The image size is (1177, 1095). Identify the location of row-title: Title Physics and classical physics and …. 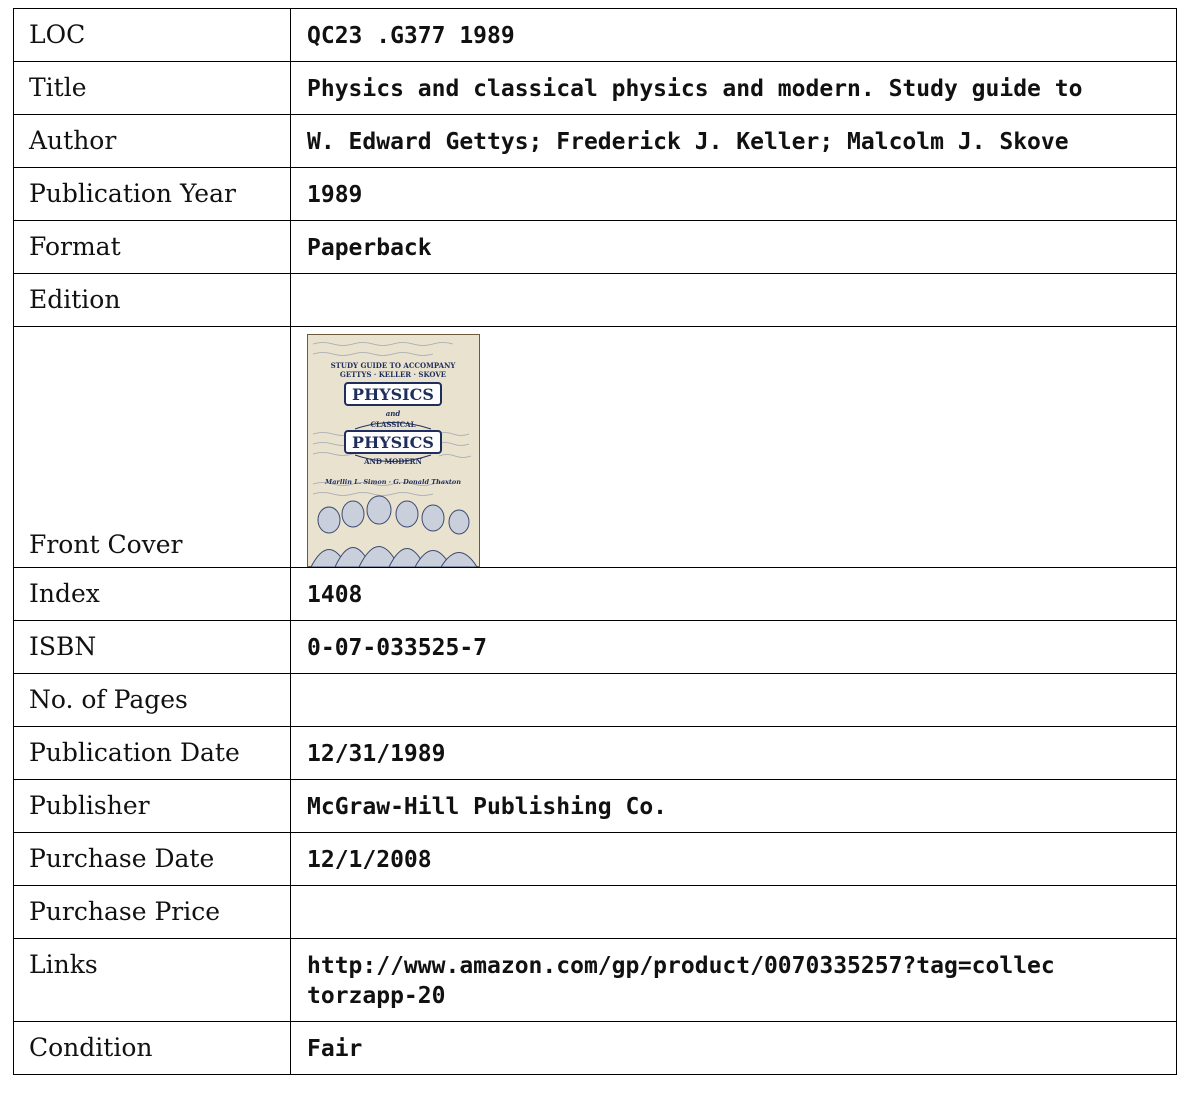
(595, 88).